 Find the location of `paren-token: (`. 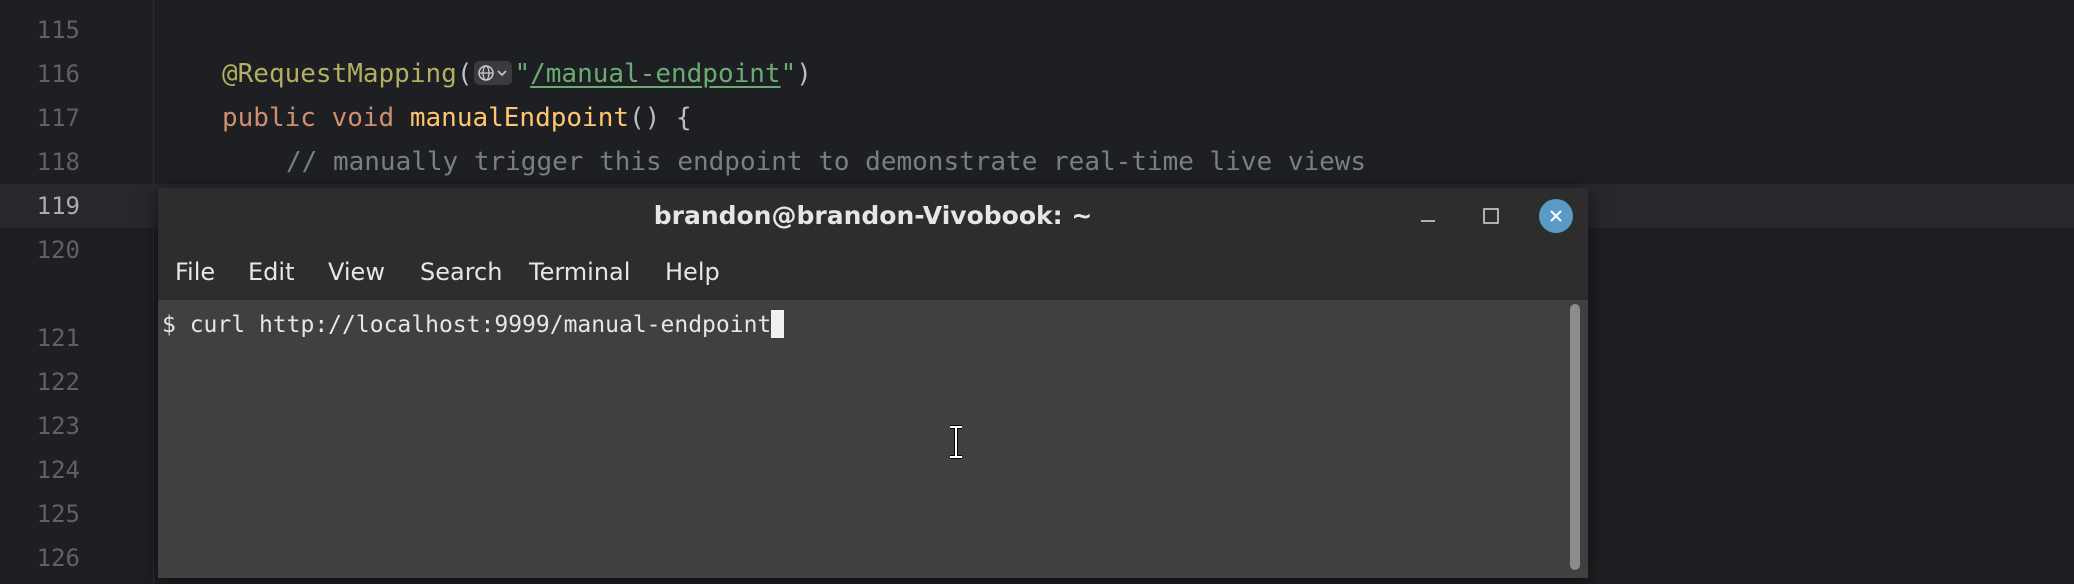

paren-token: ( is located at coordinates (464, 74).